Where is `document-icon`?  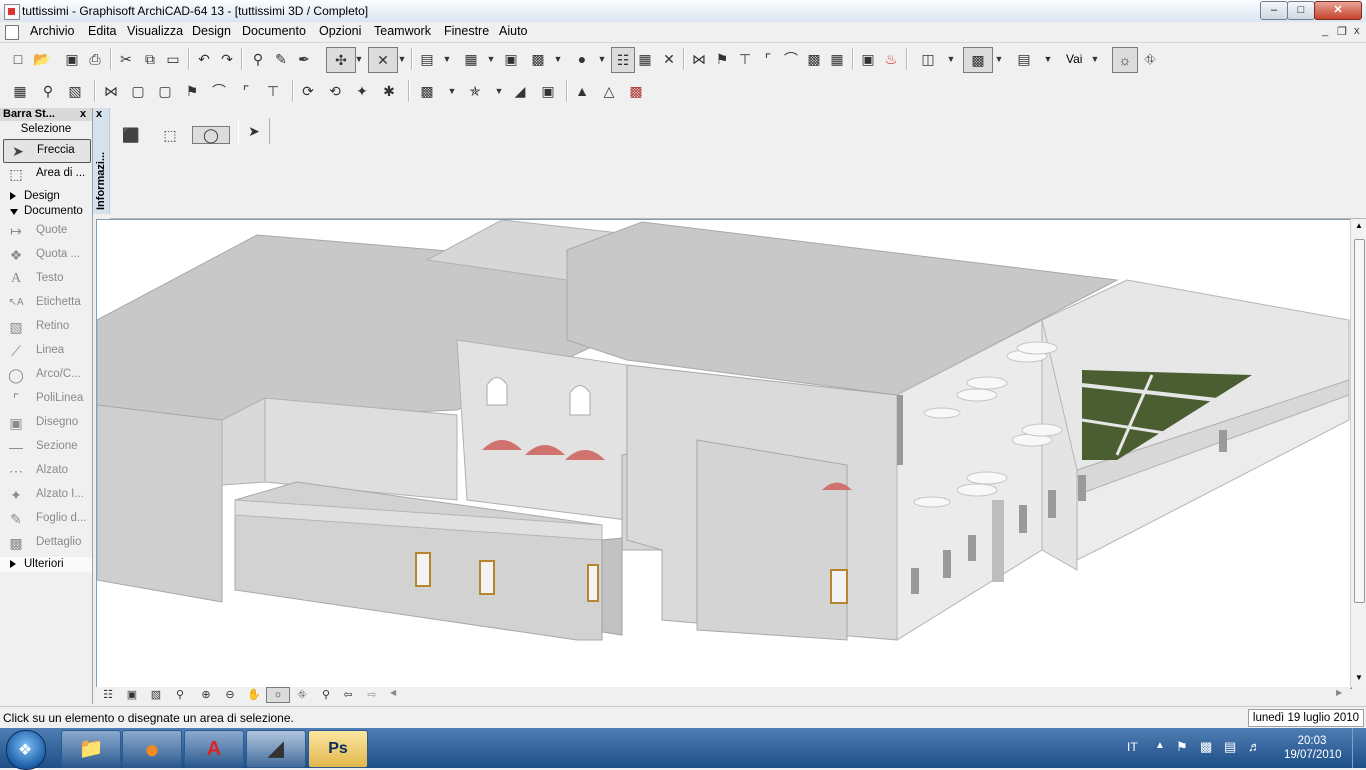
document-icon is located at coordinates (12, 32).